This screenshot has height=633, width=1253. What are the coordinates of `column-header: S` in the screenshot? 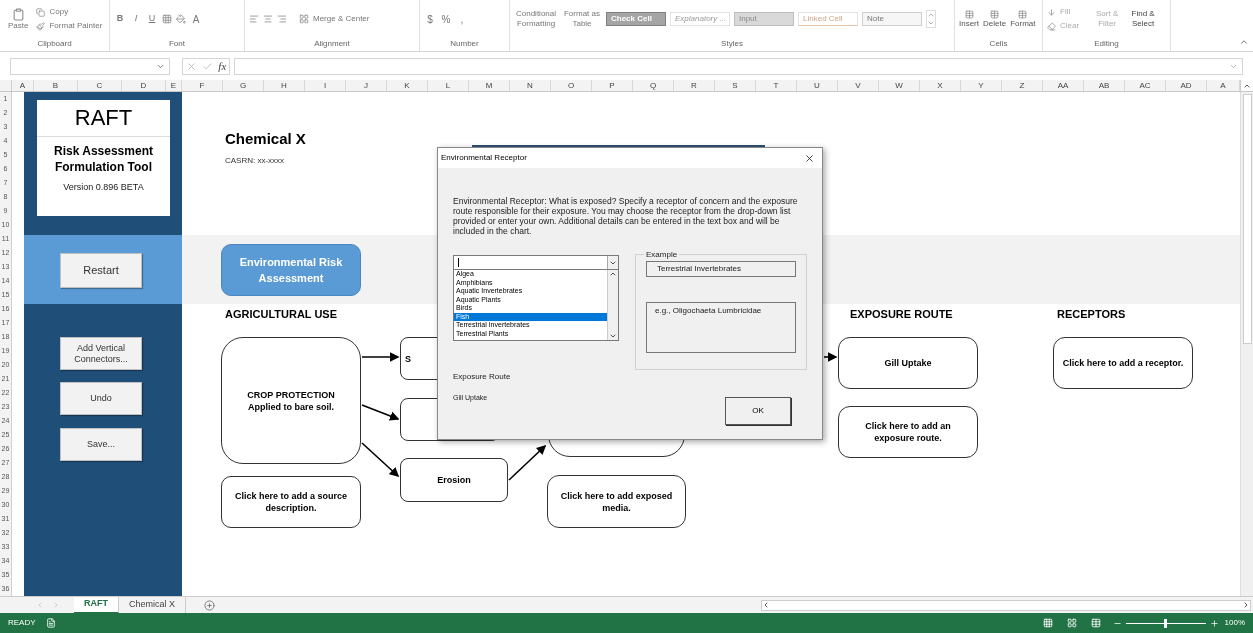 It's located at (735, 85).